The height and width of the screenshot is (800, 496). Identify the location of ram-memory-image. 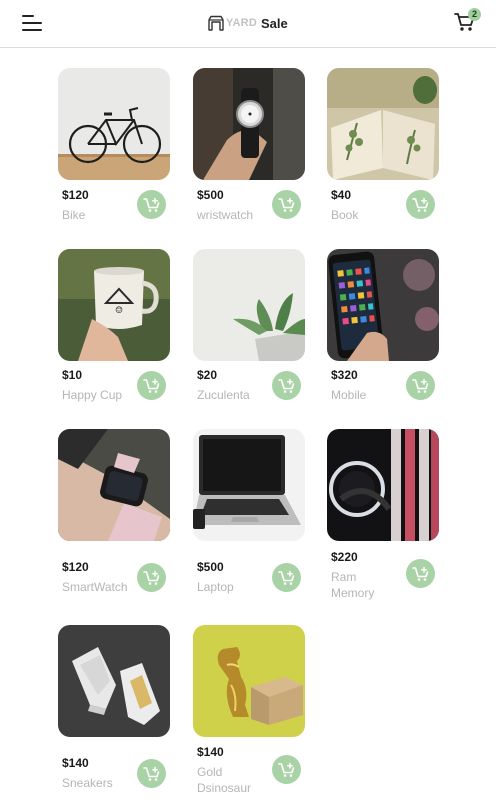
(383, 485).